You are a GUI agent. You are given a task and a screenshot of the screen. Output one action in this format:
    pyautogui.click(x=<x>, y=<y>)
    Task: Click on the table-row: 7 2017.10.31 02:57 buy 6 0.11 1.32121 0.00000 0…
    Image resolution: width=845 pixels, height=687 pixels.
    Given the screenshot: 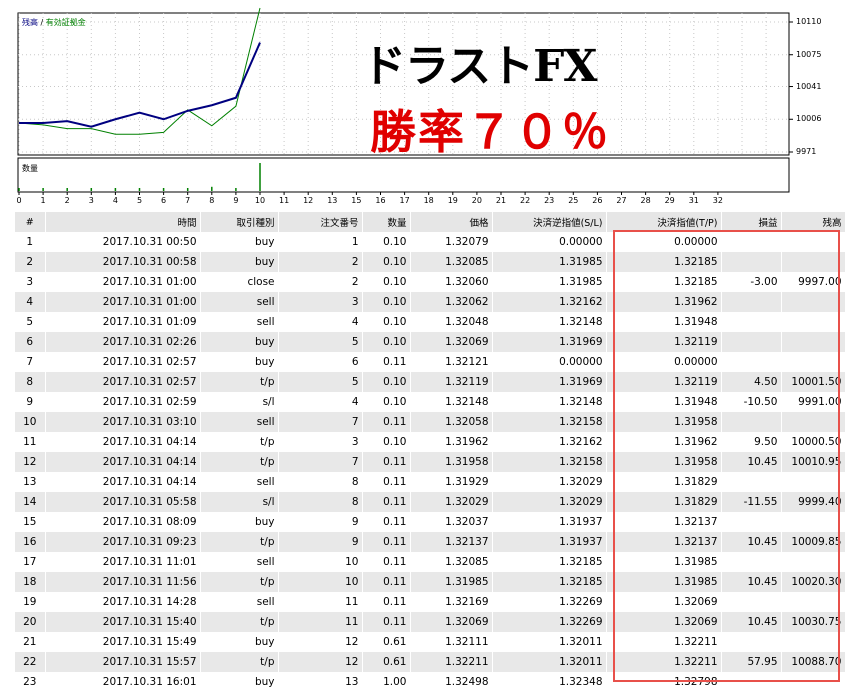 What is the action you would take?
    pyautogui.click(x=430, y=362)
    